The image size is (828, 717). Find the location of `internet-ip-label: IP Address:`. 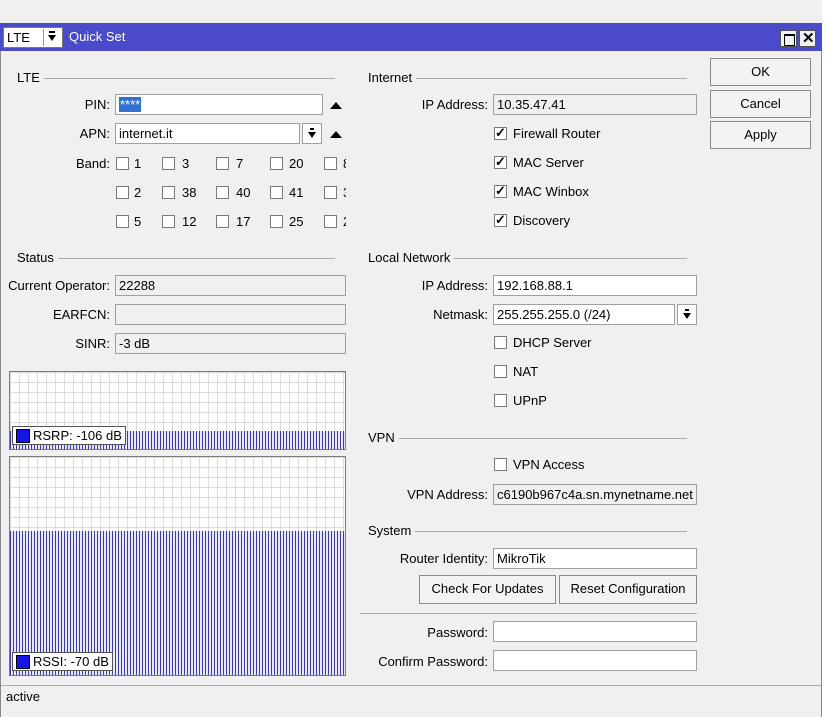

internet-ip-label: IP Address: is located at coordinates (454, 104).